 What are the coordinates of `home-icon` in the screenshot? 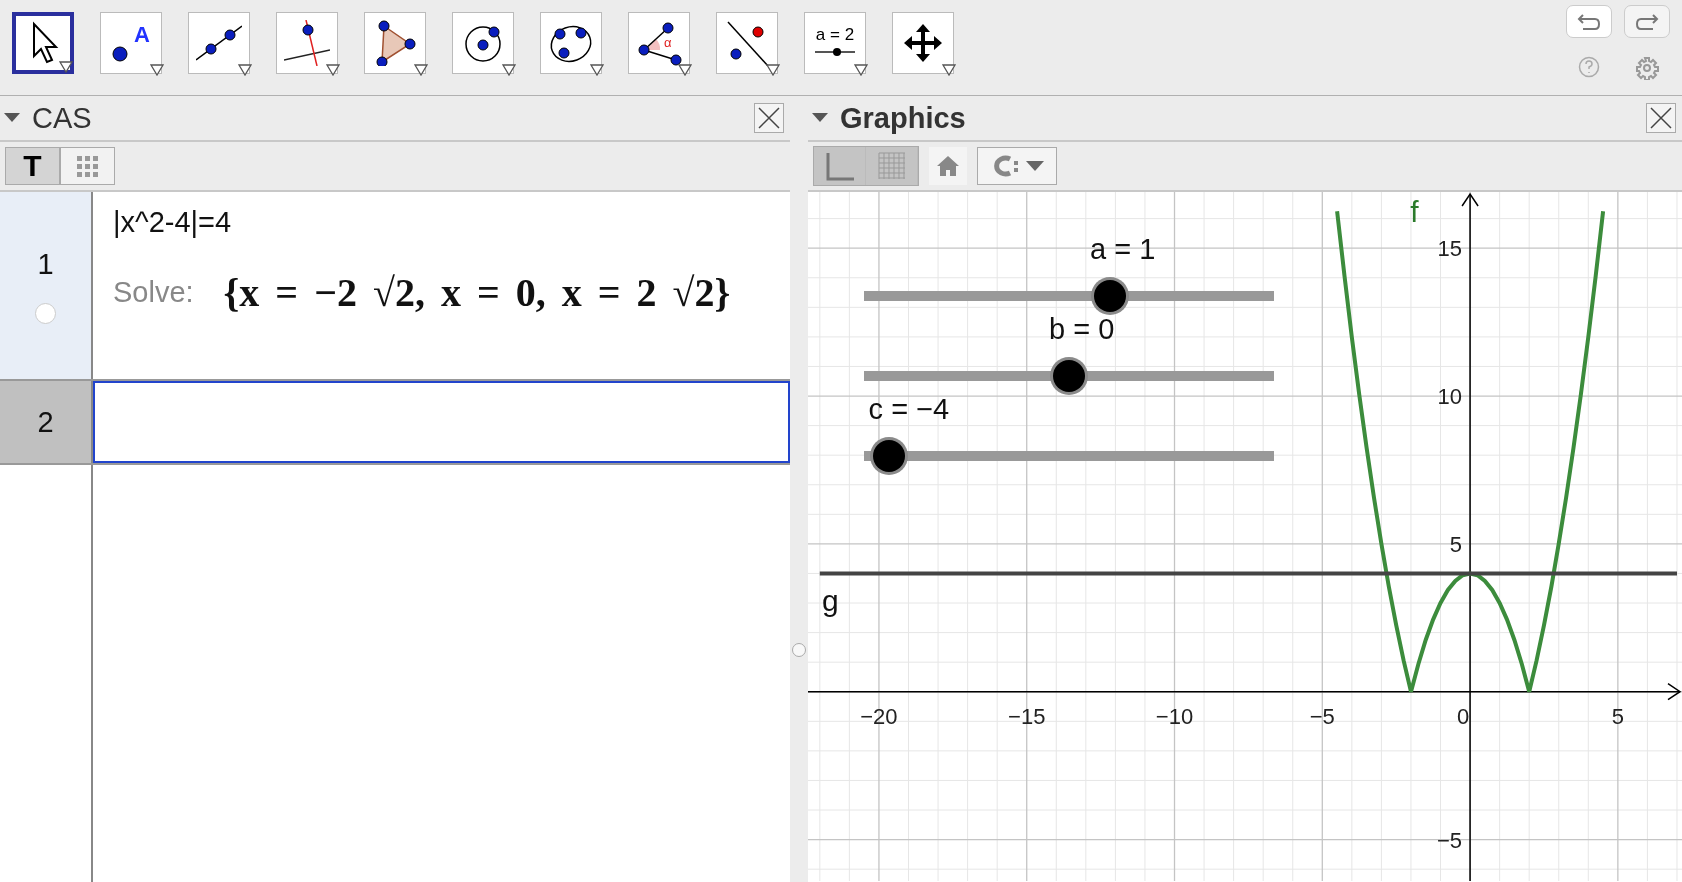 It's located at (948, 166).